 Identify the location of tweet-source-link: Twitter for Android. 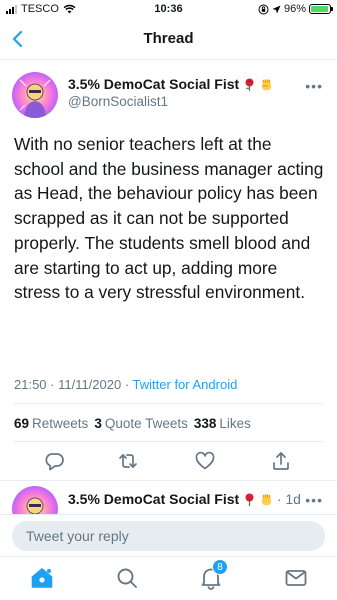
(185, 384).